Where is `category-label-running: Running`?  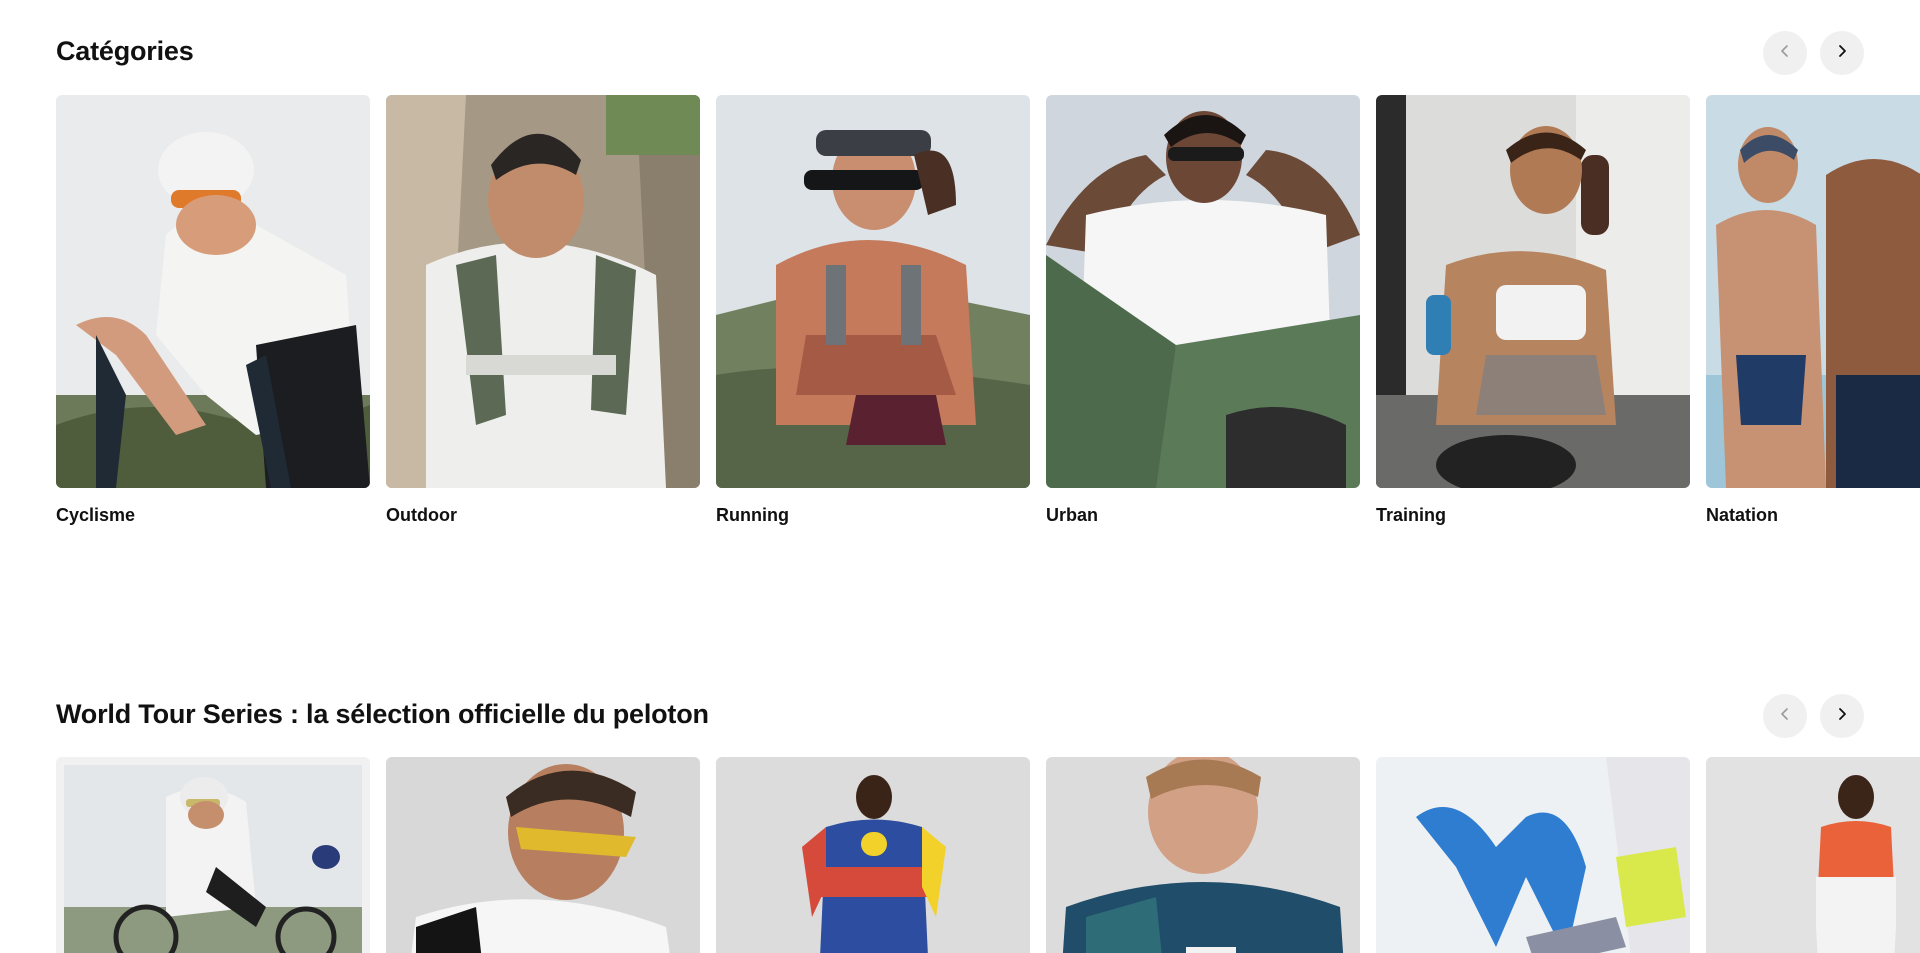
category-label-running: Running is located at coordinates (752, 515).